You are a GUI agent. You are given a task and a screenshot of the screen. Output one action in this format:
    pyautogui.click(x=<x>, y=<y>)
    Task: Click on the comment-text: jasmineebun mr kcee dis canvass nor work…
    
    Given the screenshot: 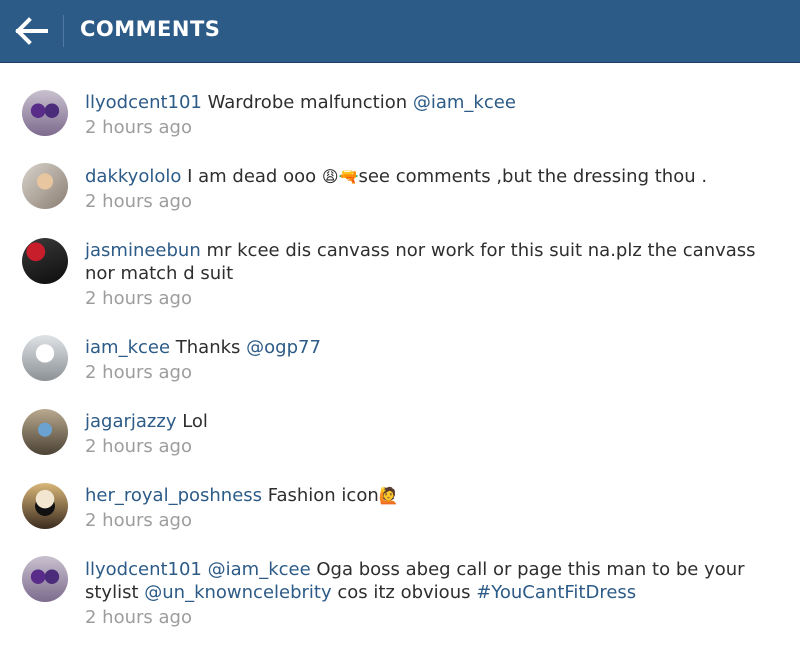 What is the action you would take?
    pyautogui.click(x=430, y=262)
    